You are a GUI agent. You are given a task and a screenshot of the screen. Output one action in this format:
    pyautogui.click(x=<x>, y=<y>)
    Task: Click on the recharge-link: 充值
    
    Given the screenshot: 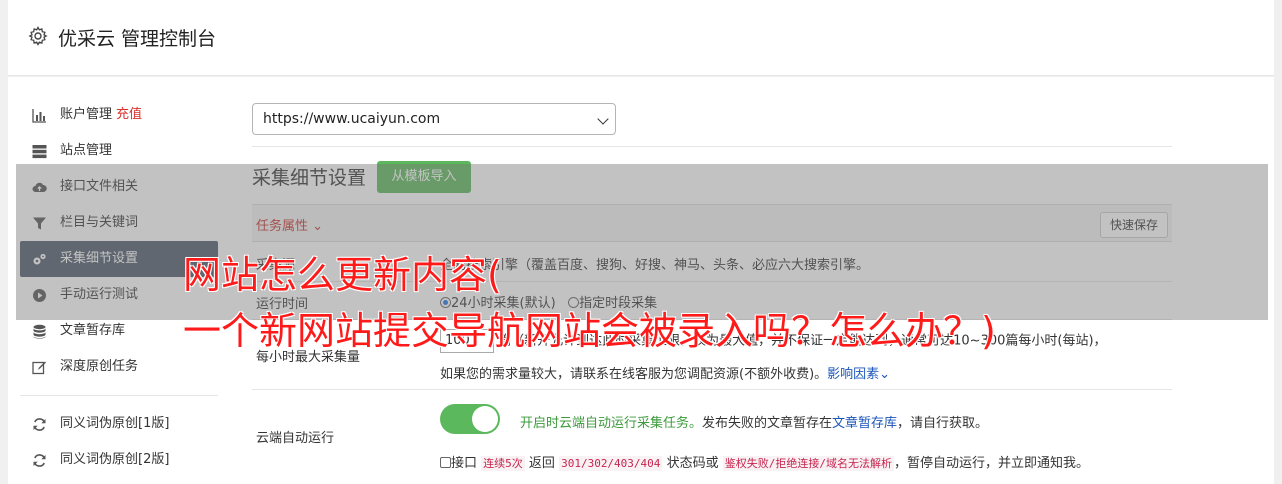 What is the action you would take?
    pyautogui.click(x=129, y=114)
    